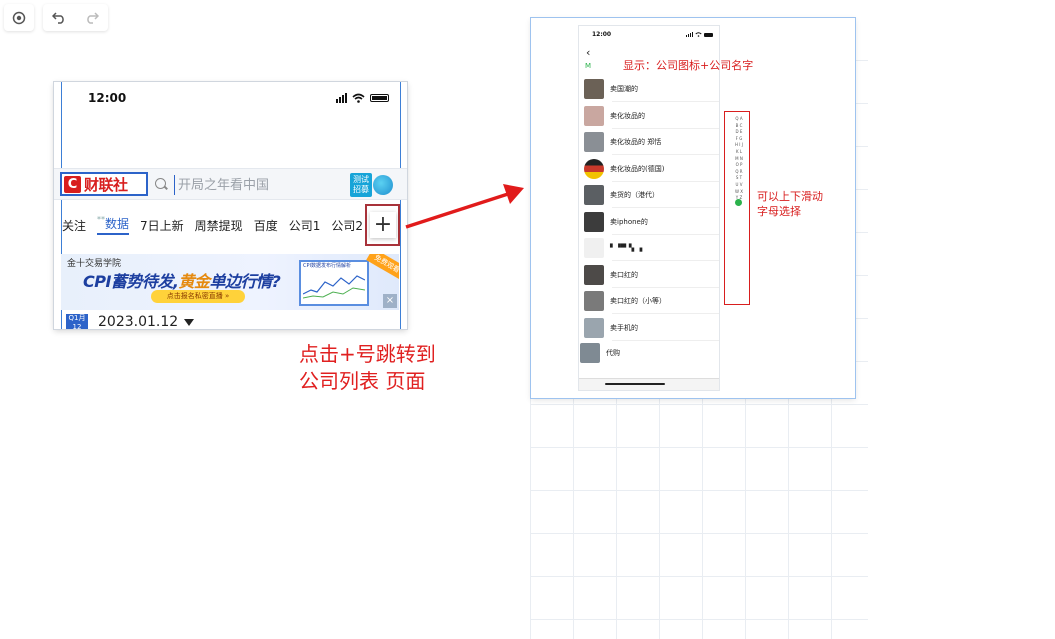 Image resolution: width=1055 pixels, height=639 pixels. I want to click on banner-tag: 免费观看, so click(382, 267).